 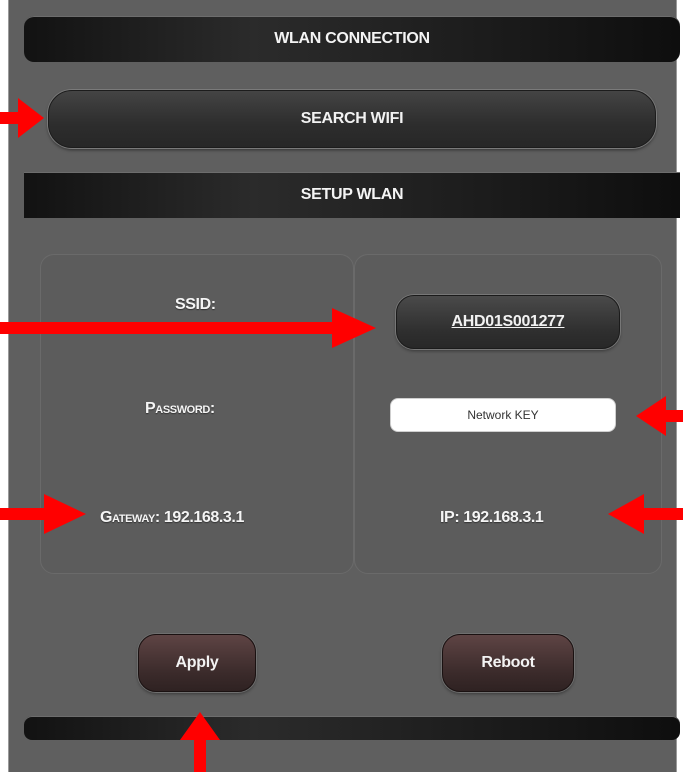 I want to click on search-wifi-label: SEARCH WIFI, so click(x=352, y=118).